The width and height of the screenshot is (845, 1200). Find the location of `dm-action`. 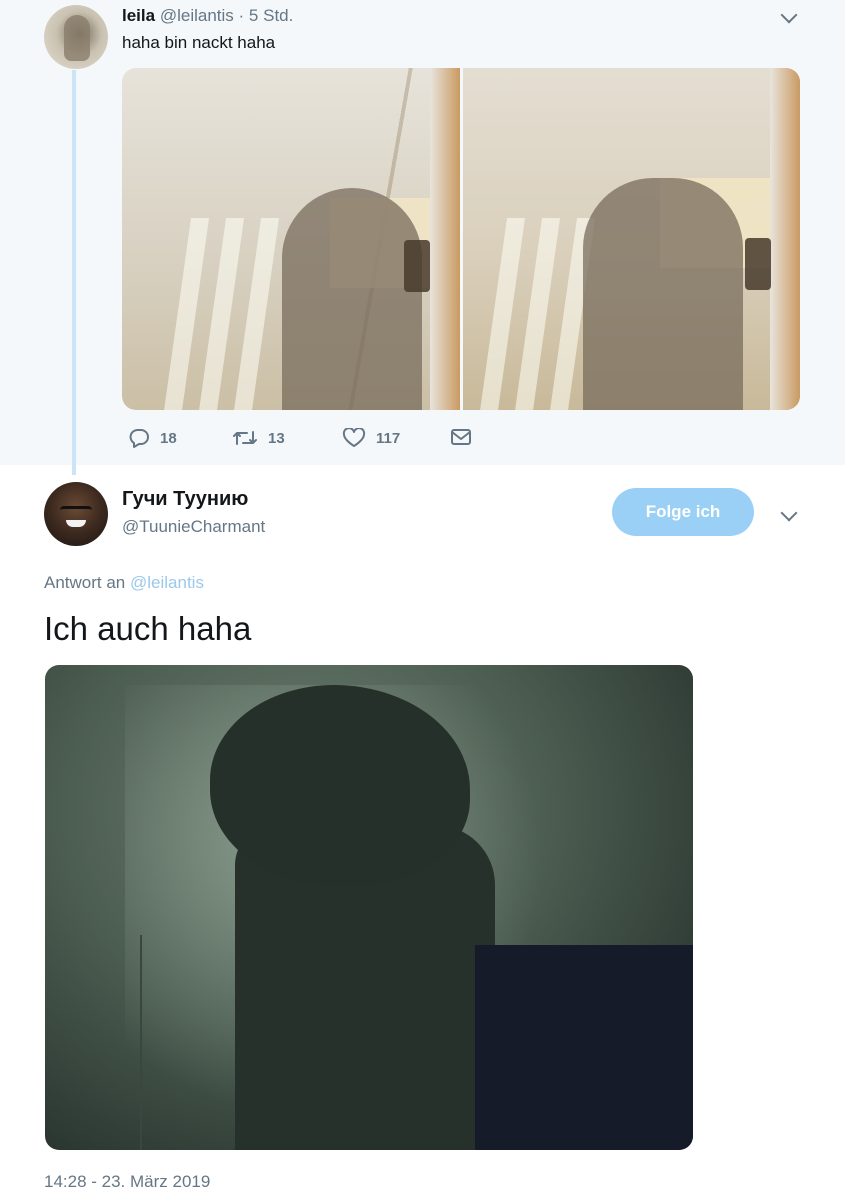

dm-action is located at coordinates (461, 437).